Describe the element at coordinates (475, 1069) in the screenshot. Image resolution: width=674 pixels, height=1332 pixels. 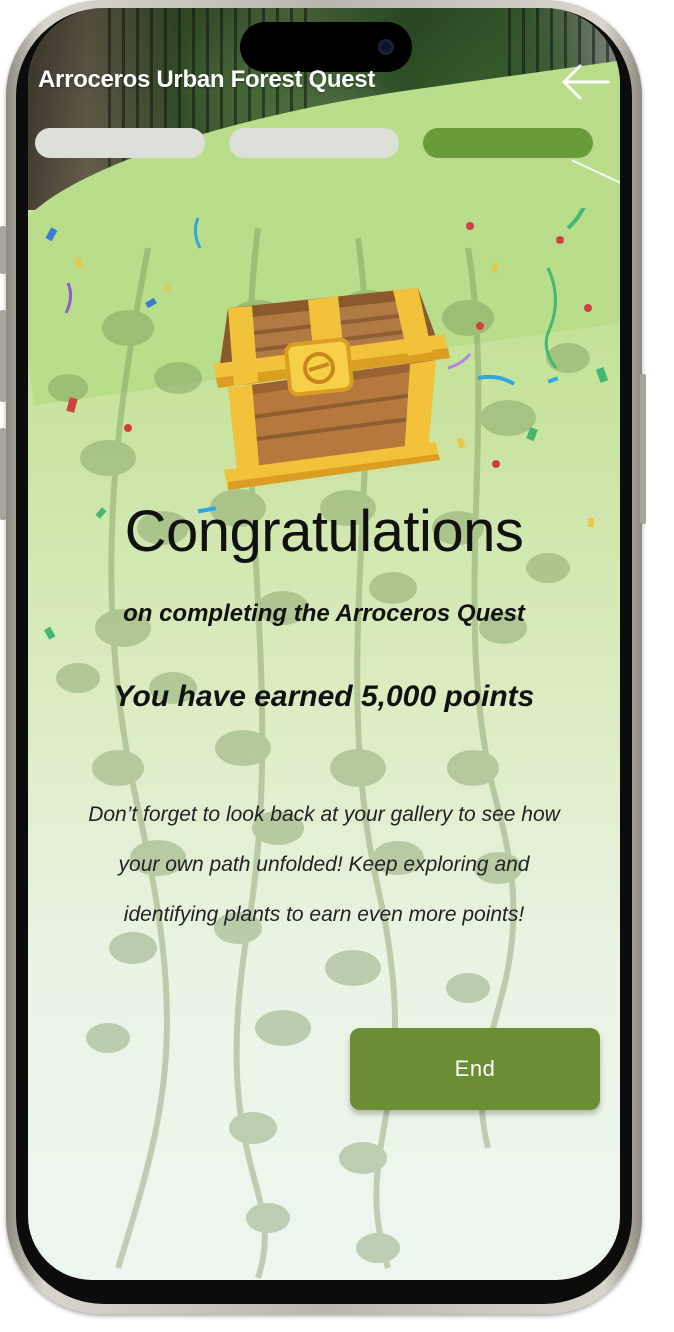
I see `end-button: End` at that location.